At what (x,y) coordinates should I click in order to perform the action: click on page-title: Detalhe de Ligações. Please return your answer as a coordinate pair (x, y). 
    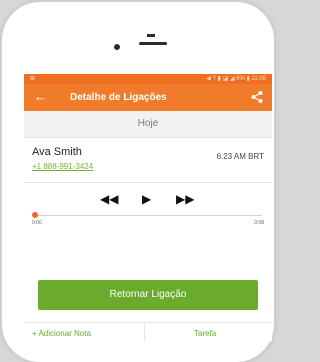
    Looking at the image, I should click on (118, 97).